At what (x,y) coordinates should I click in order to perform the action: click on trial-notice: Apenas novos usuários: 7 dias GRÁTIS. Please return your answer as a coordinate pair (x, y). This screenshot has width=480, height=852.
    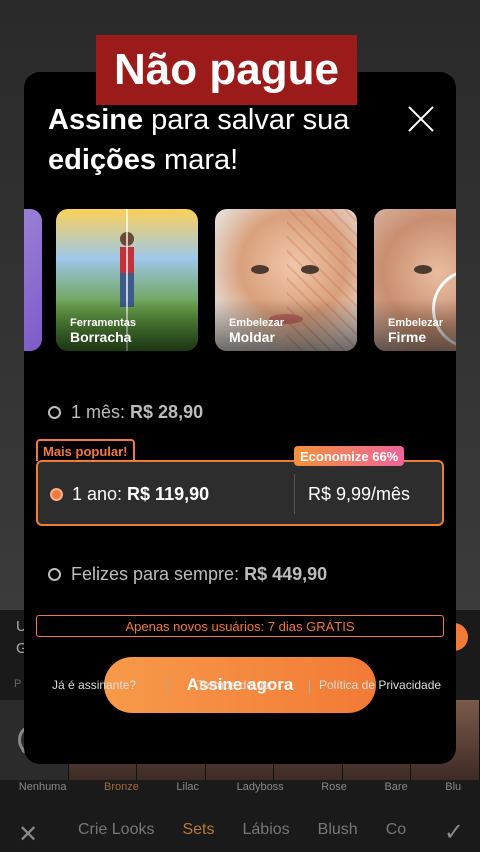
    Looking at the image, I should click on (240, 626).